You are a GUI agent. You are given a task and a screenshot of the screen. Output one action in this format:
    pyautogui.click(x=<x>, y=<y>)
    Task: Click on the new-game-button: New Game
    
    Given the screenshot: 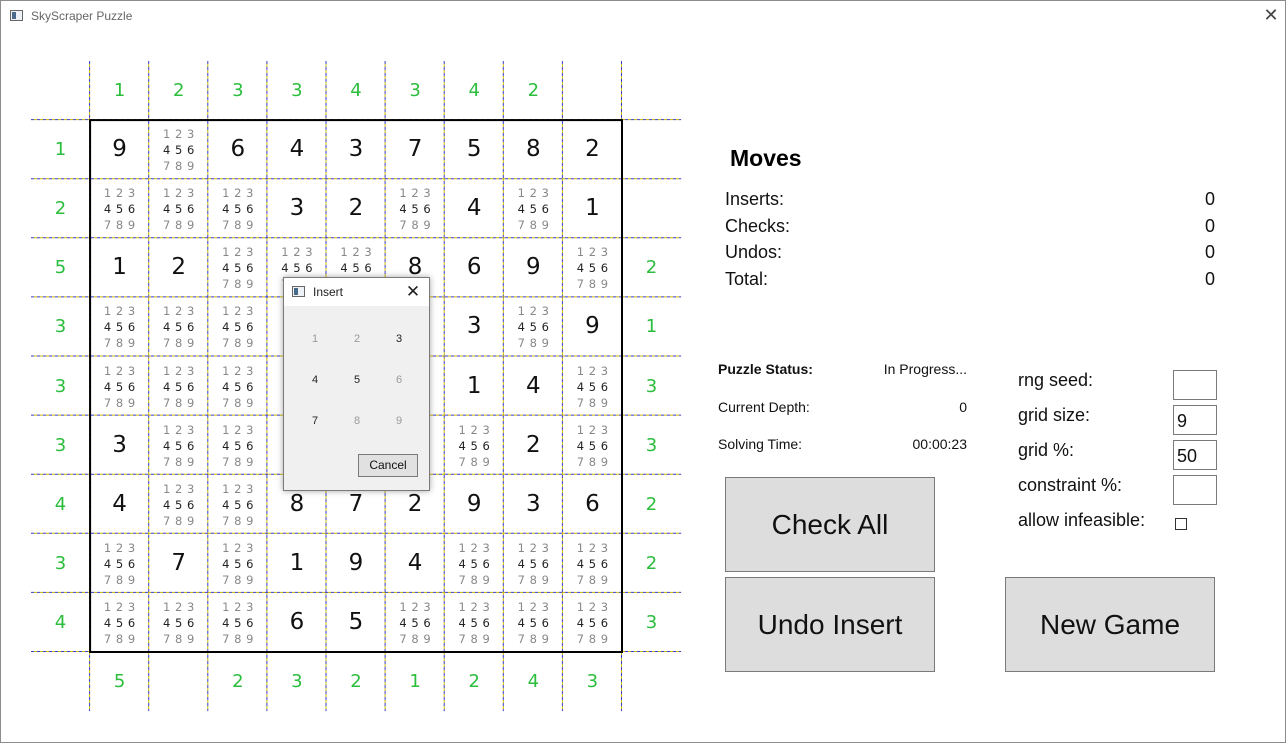 What is the action you would take?
    pyautogui.click(x=1110, y=624)
    